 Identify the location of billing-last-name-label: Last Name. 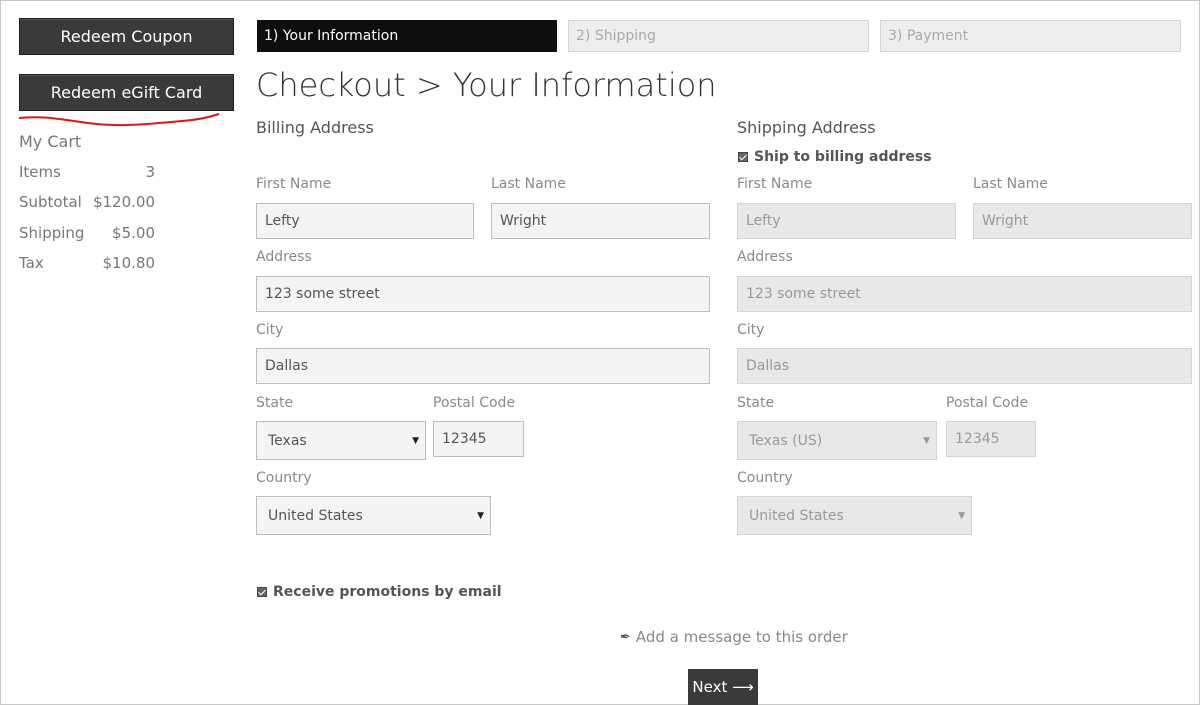
(528, 184).